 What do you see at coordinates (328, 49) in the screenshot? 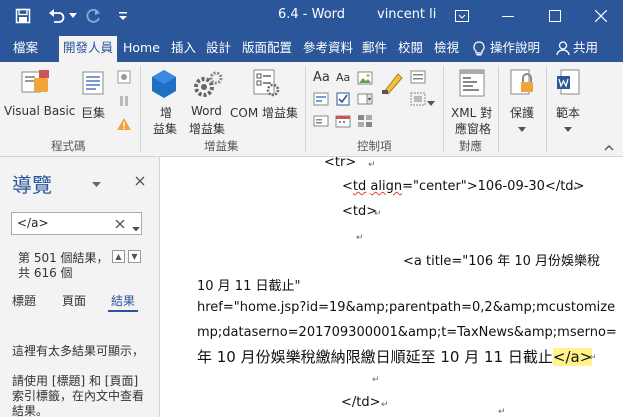
I see `tab-references: 參考資料` at bounding box center [328, 49].